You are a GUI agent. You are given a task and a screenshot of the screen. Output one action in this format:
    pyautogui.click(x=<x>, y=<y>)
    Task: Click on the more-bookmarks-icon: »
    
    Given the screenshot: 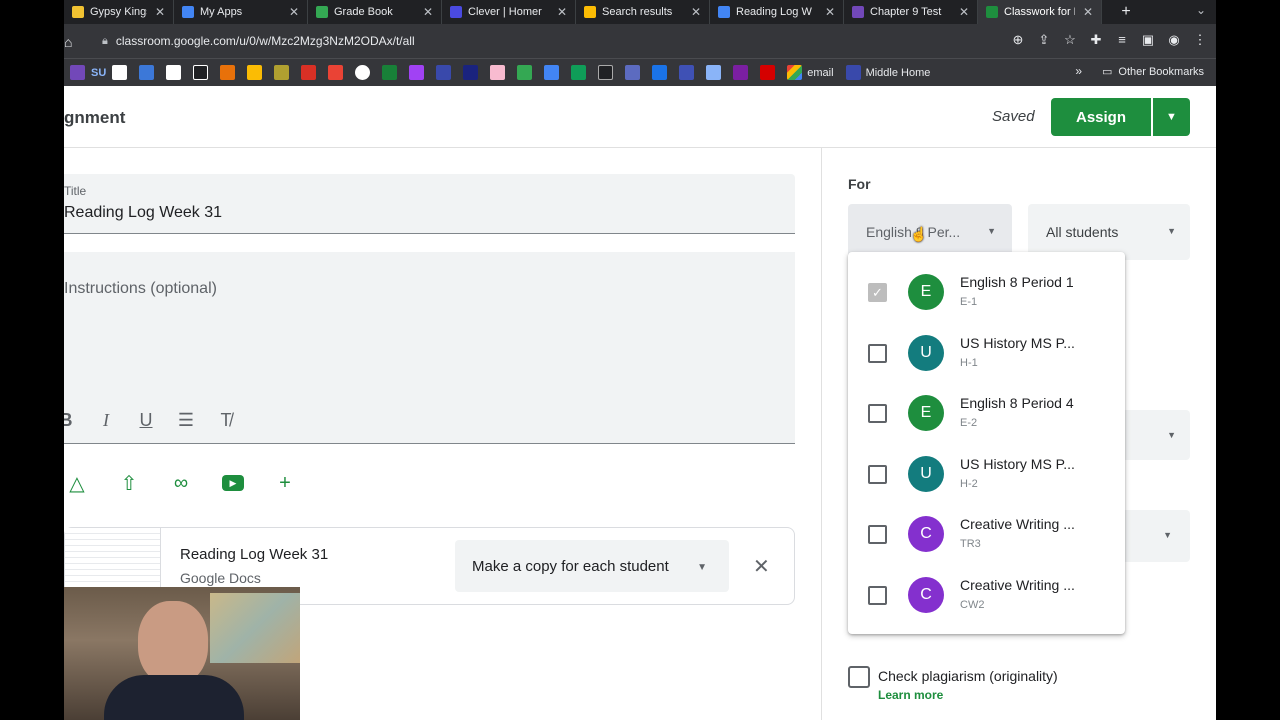 What is the action you would take?
    pyautogui.click(x=1078, y=71)
    